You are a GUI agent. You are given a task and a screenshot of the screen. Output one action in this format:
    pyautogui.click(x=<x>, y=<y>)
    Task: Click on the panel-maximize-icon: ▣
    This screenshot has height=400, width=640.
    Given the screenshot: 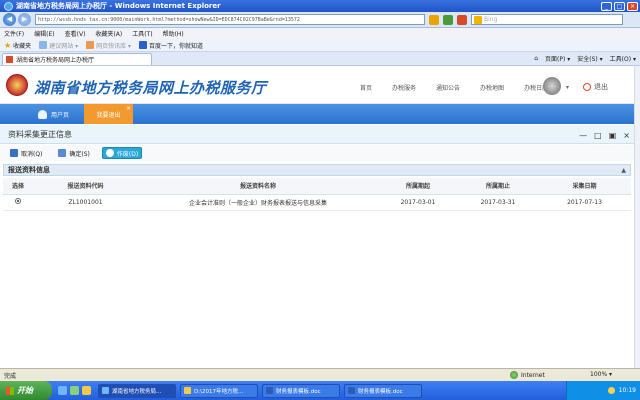 What is the action you would take?
    pyautogui.click(x=613, y=135)
    